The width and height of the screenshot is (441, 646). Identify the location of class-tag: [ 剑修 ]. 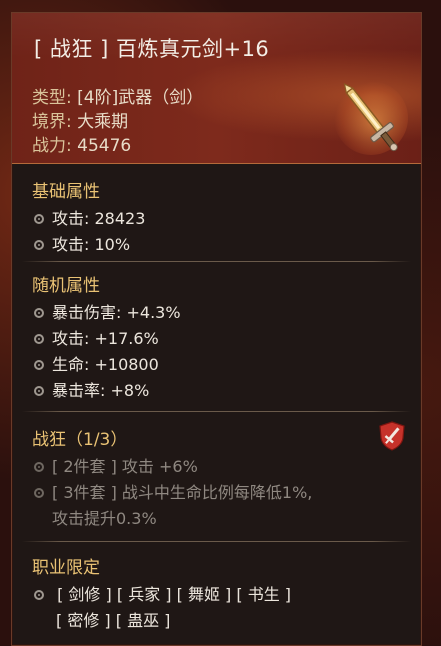
(84, 594).